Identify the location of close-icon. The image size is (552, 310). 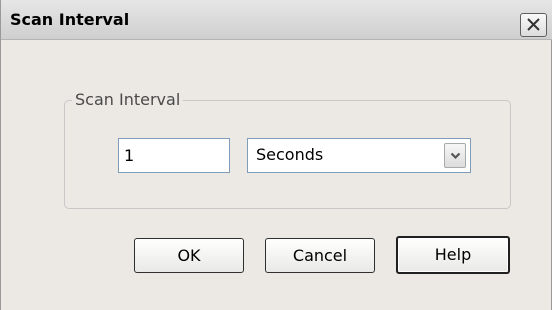
(533, 24).